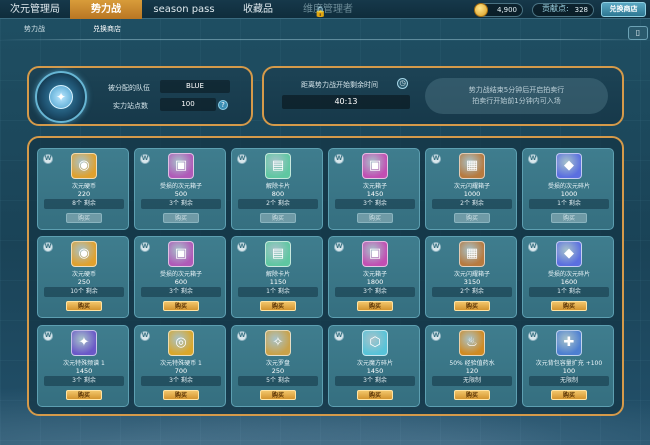  Describe the element at coordinates (181, 254) in the screenshot. I see `chest-icon: ▣` at that location.